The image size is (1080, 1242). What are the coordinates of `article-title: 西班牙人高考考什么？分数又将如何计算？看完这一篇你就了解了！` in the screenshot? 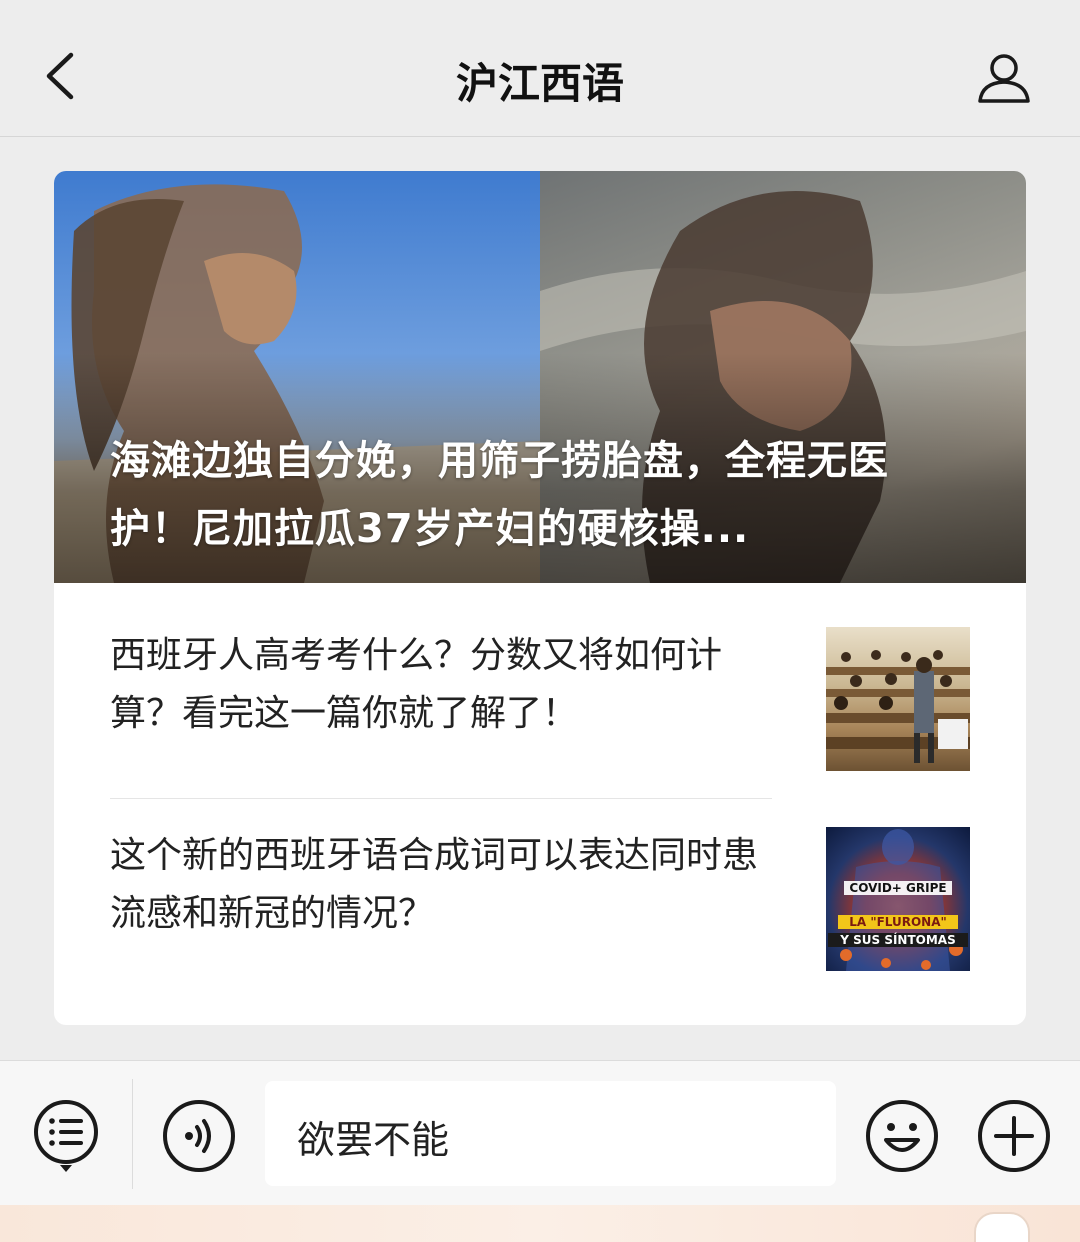 It's located at (416, 684).